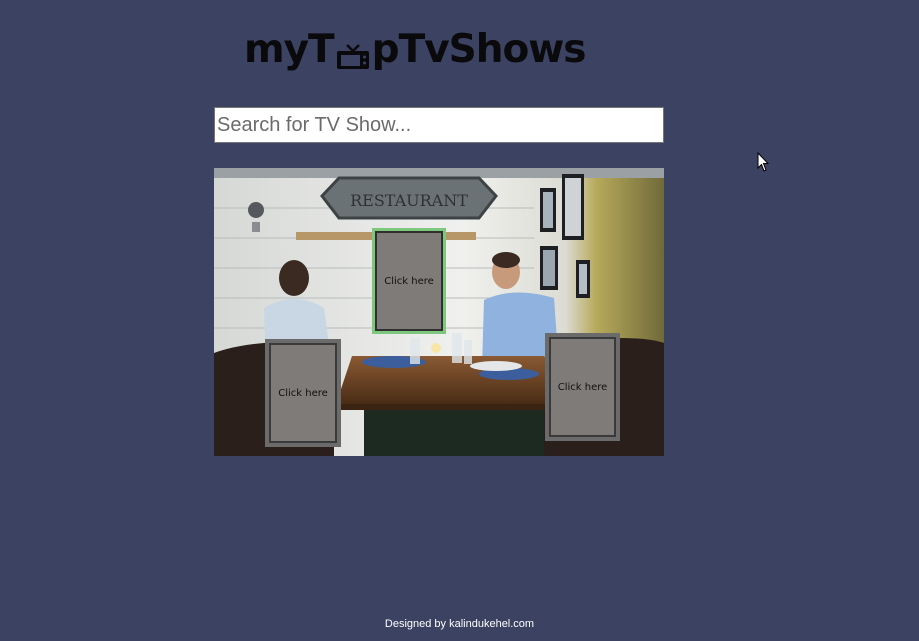 This screenshot has height=641, width=919. I want to click on search-input, so click(439, 125).